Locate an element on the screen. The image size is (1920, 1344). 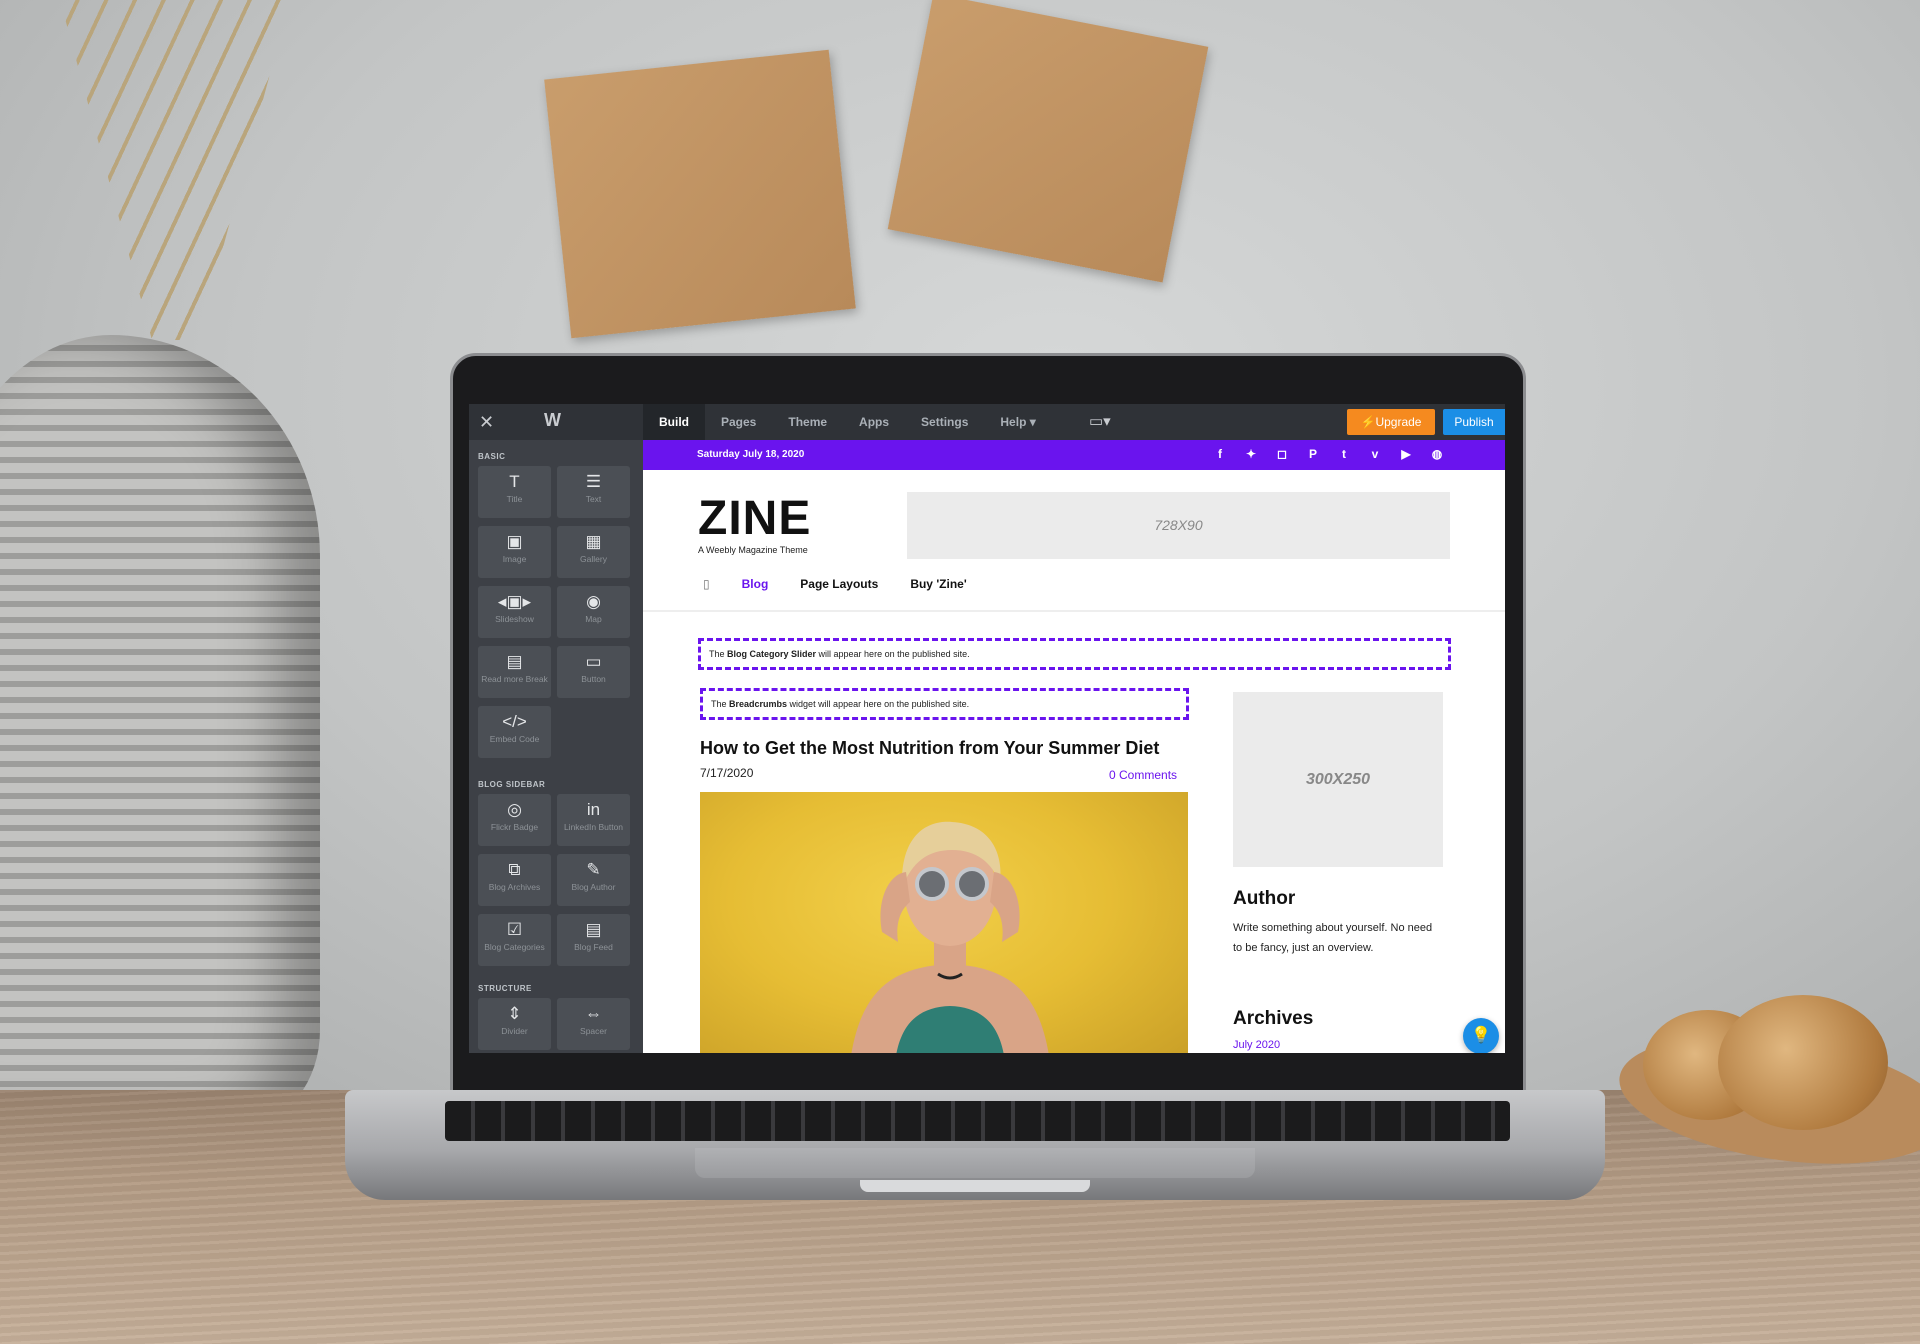
tile-divider: ⇕ Divider is located at coordinates (514, 1024).